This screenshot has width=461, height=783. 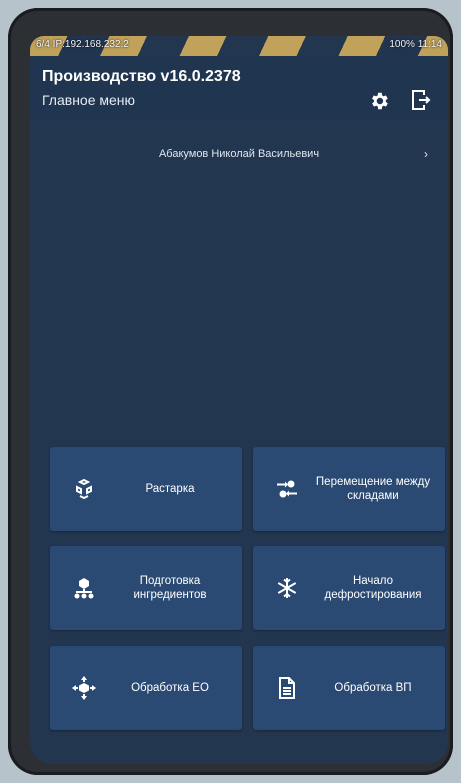 What do you see at coordinates (287, 588) in the screenshot?
I see `snowflake-icon` at bounding box center [287, 588].